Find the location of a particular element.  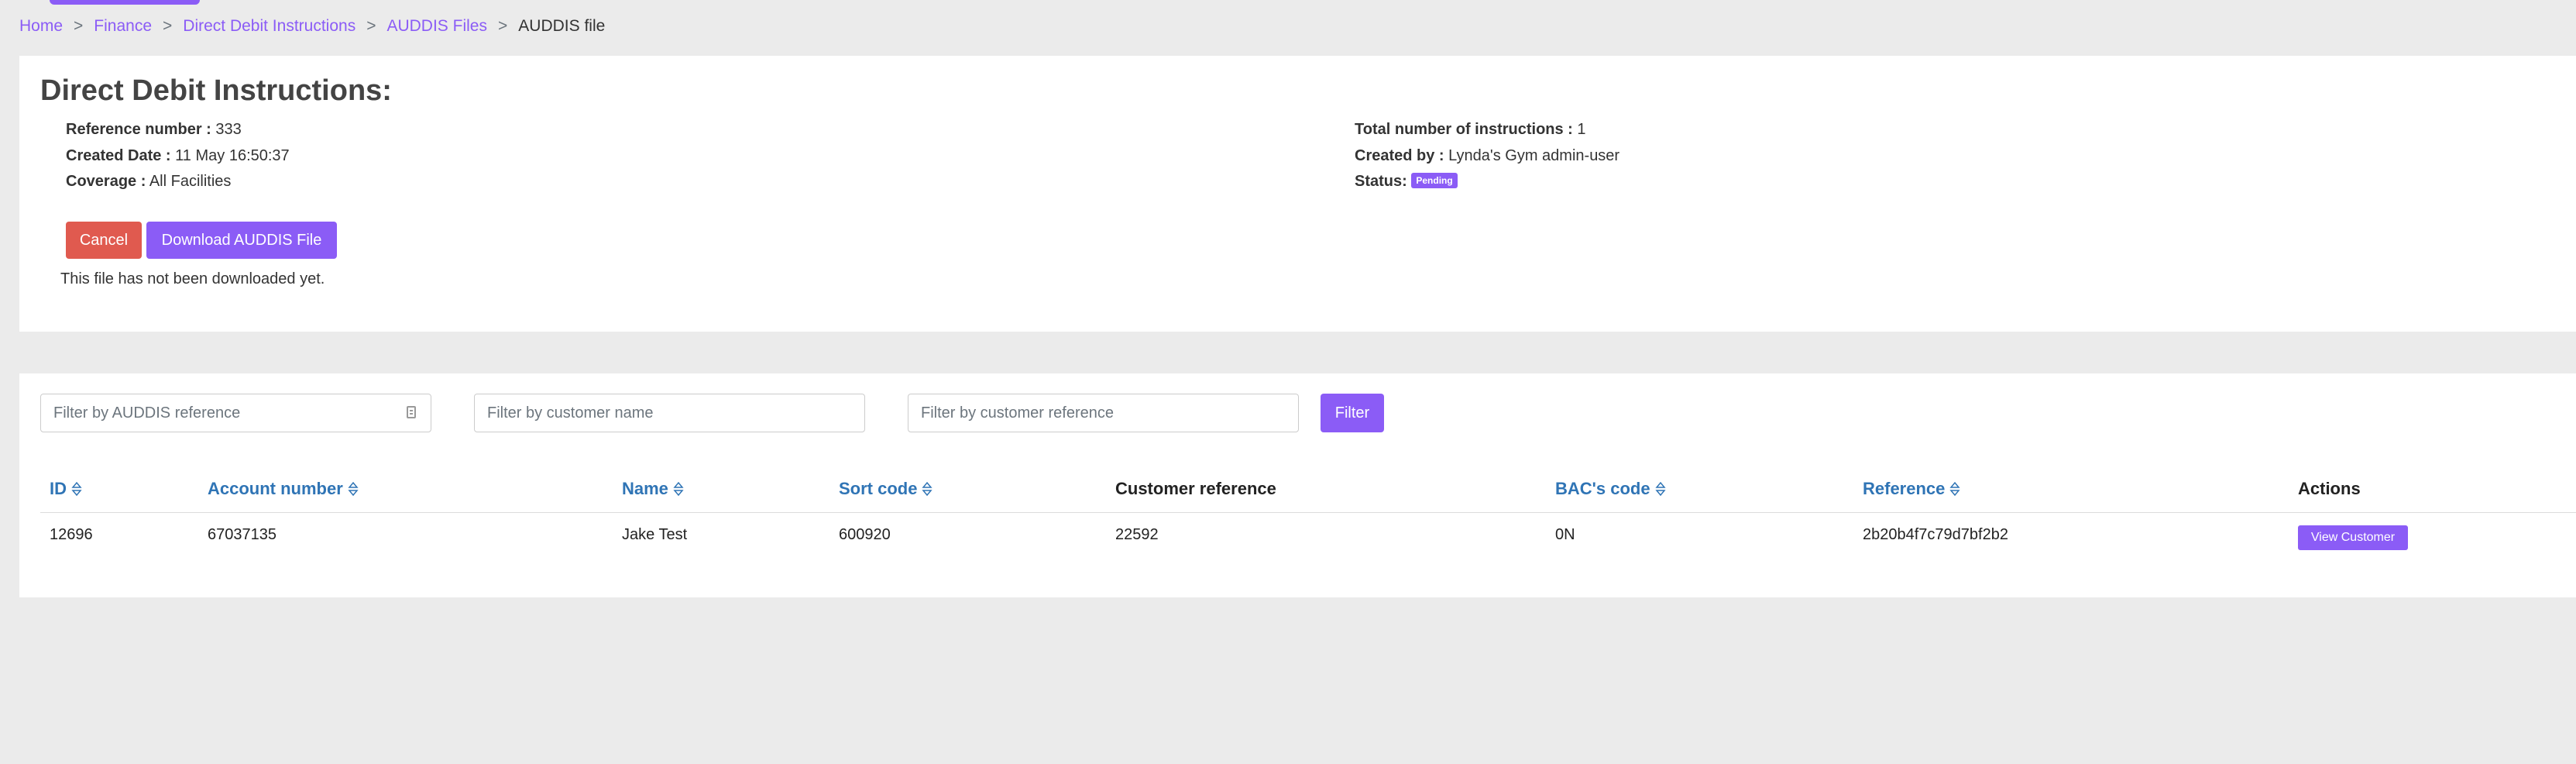

created-date-row: Created Date : 11 May 16:50:37 is located at coordinates (178, 156).